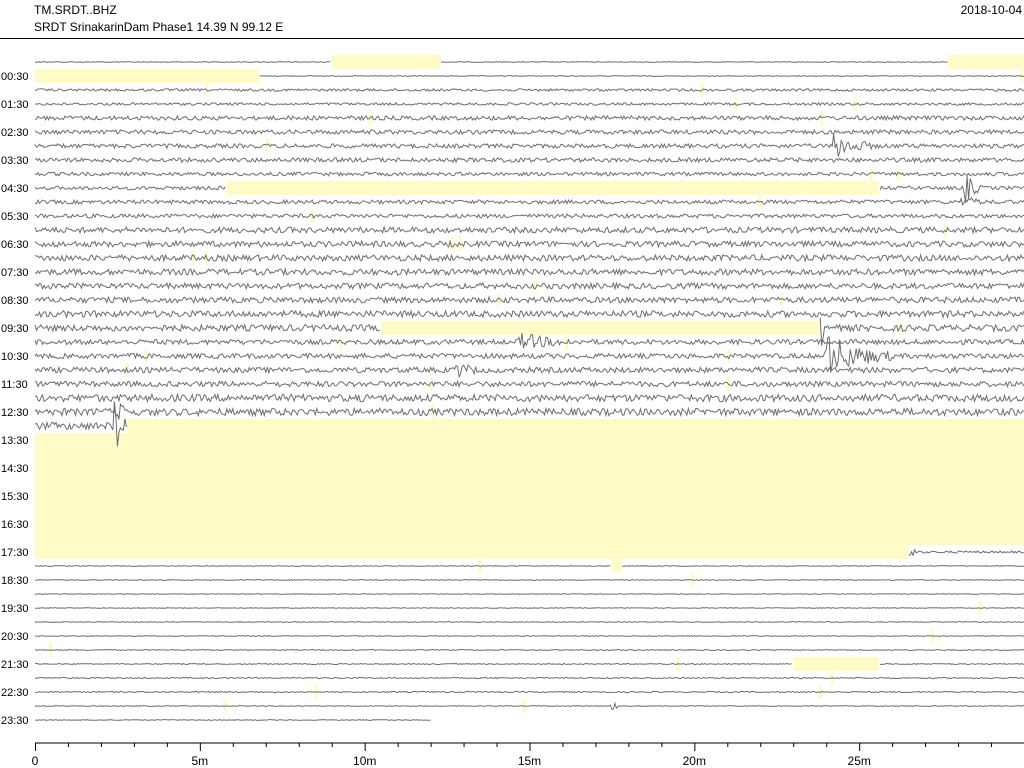  I want to click on hour-label: 06:30, so click(15, 245).